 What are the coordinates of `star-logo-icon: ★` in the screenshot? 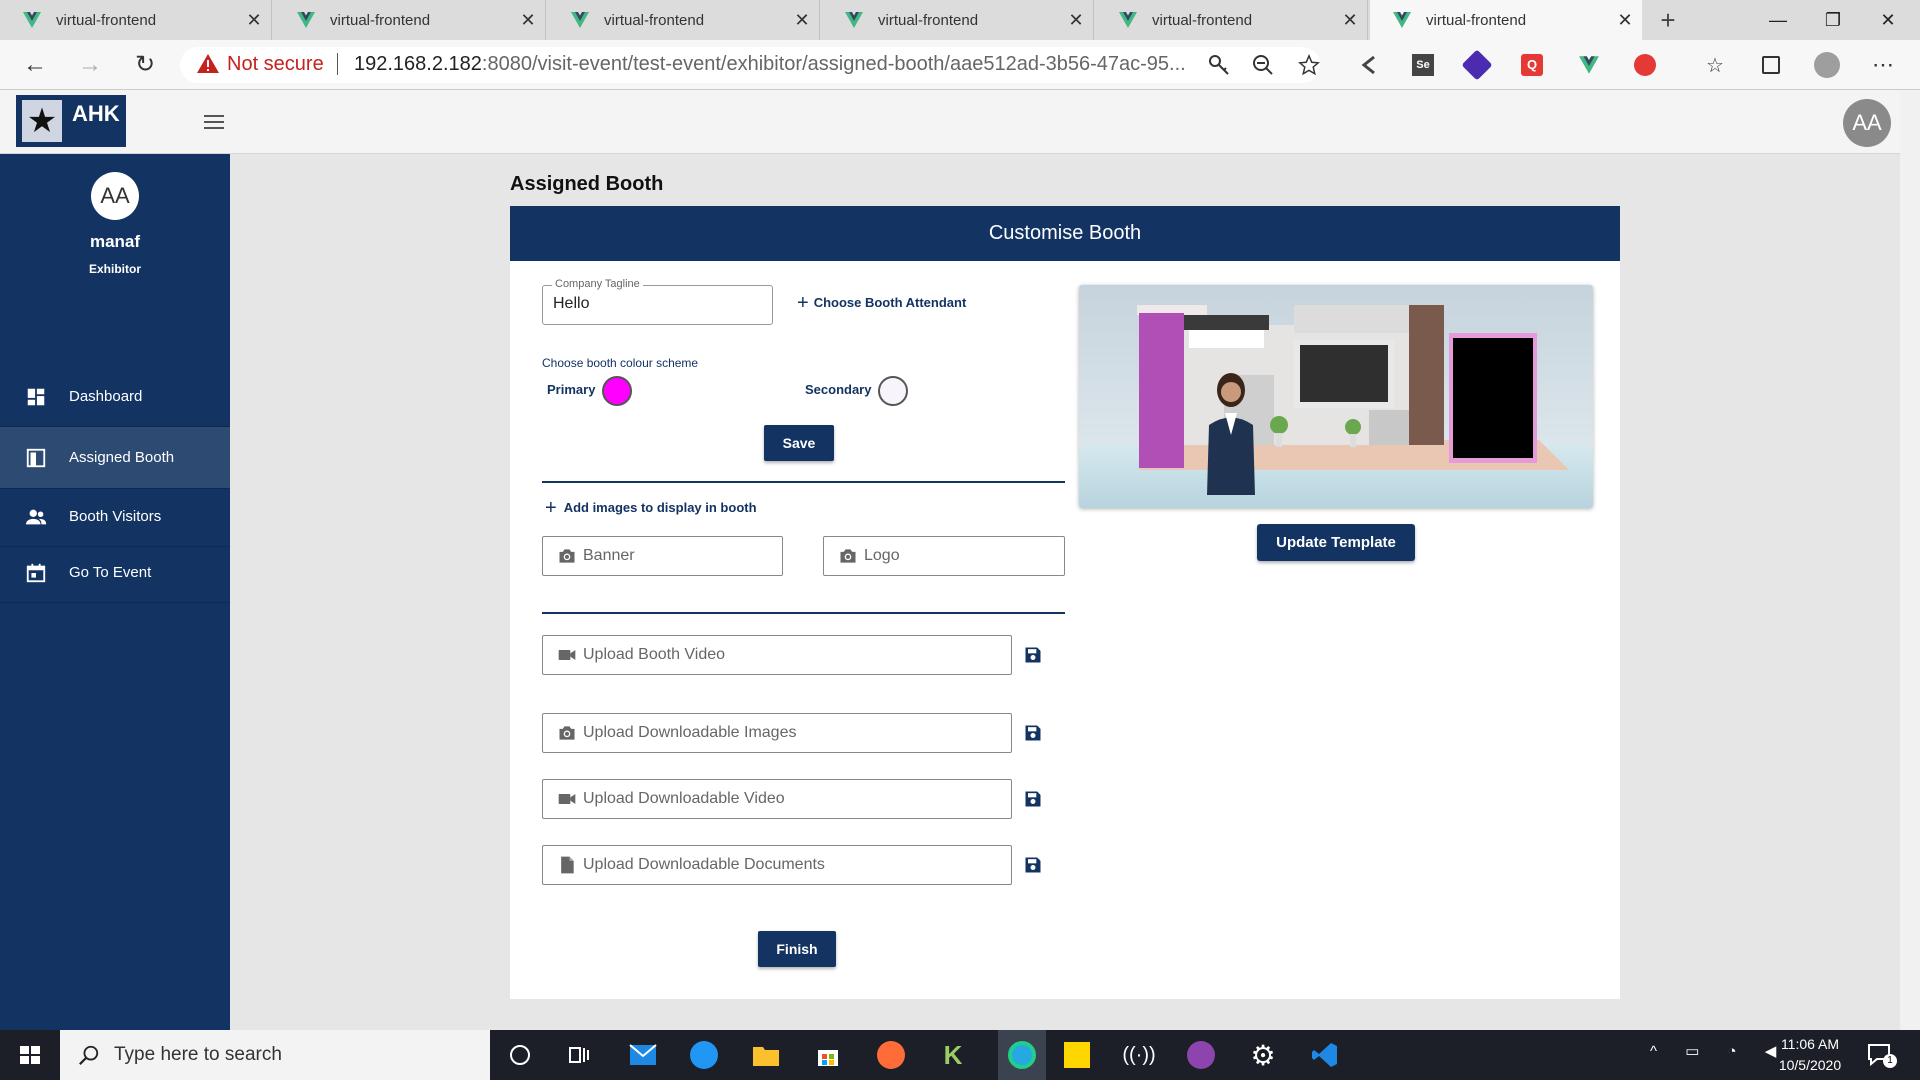 It's located at (42, 121).